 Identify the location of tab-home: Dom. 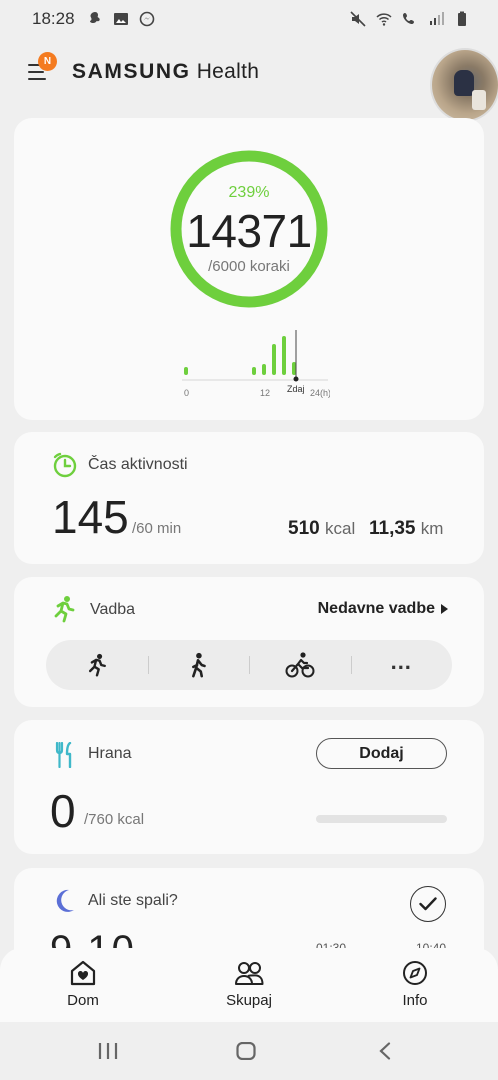
(83, 985).